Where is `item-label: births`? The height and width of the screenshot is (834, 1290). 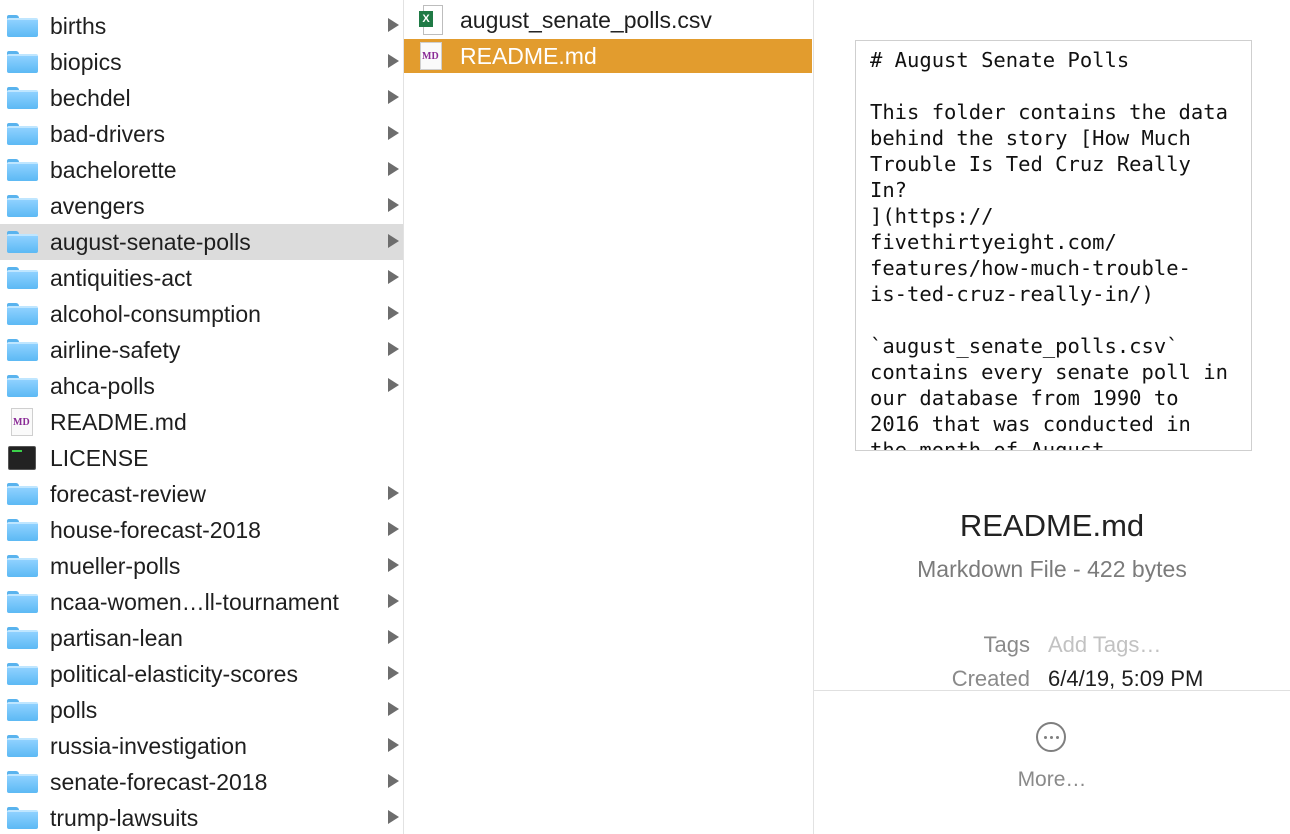
item-label: births is located at coordinates (78, 25).